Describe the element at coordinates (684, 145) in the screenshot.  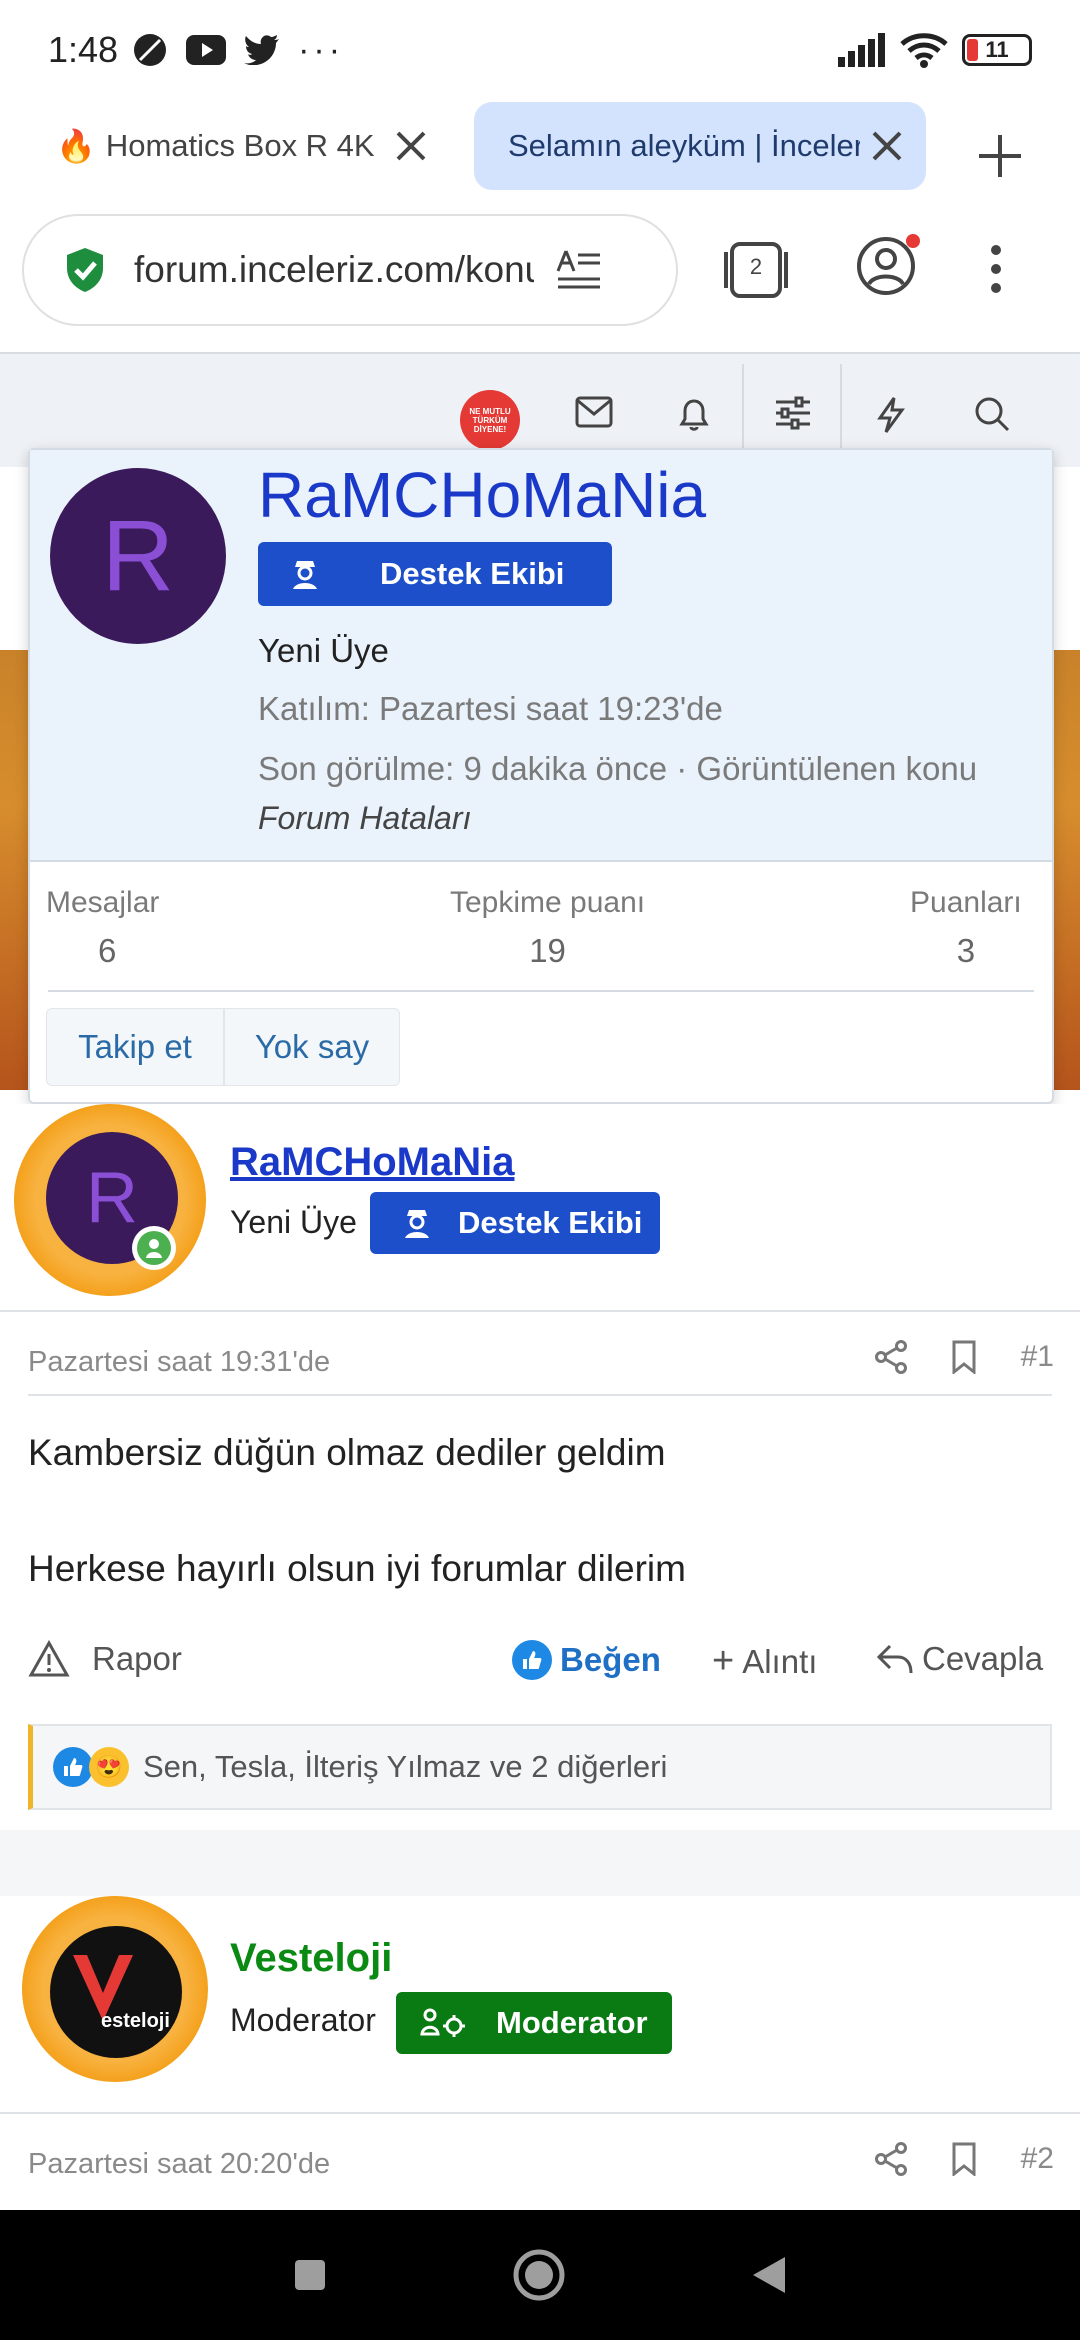
I see `tab-title: Selamın aleyküm | İnceleriz` at that location.